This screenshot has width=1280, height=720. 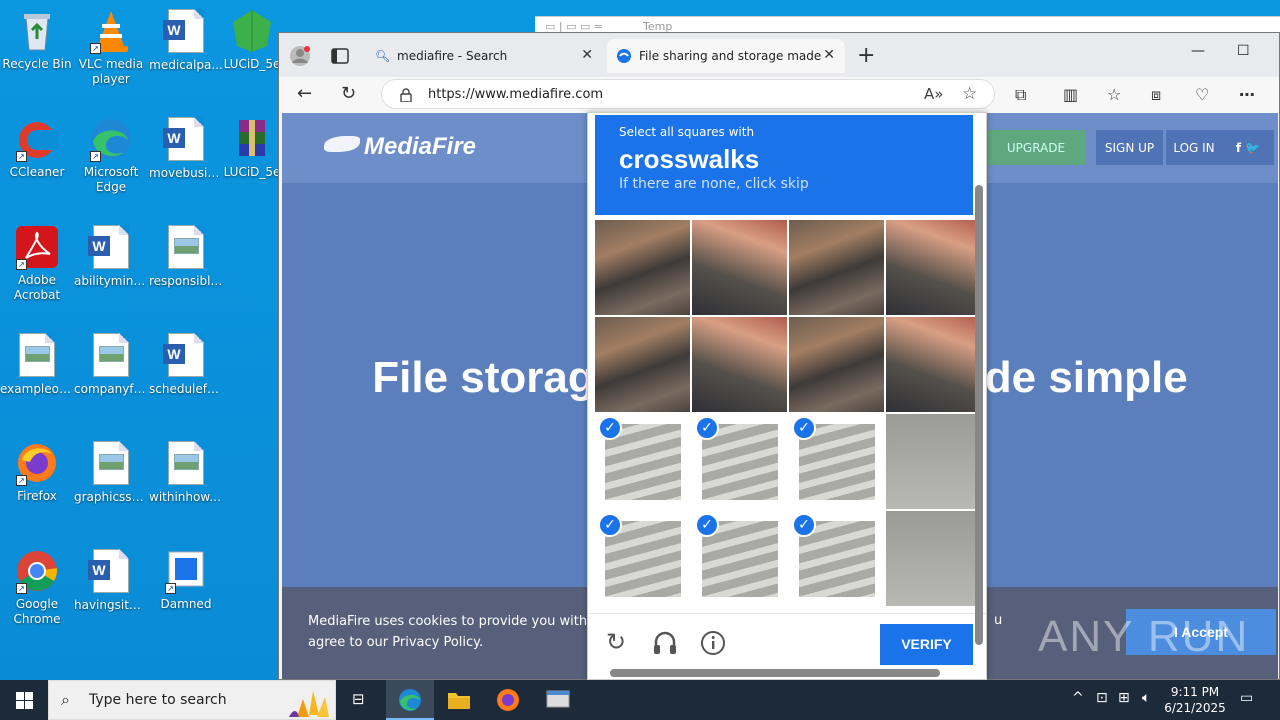 What do you see at coordinates (726, 56) in the screenshot?
I see `tab-mediafire: File sharing and storage made sir ✕` at bounding box center [726, 56].